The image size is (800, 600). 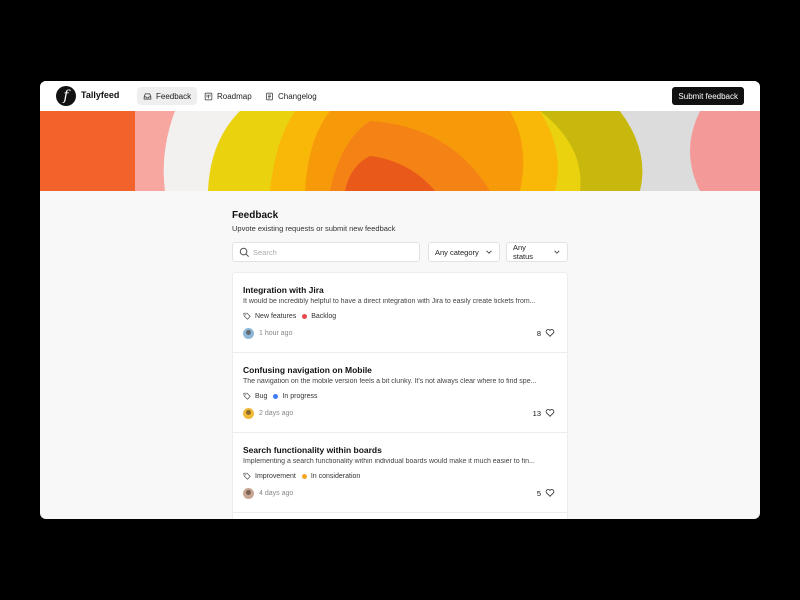 I want to click on tab-roadmap: Roadmap, so click(x=228, y=96).